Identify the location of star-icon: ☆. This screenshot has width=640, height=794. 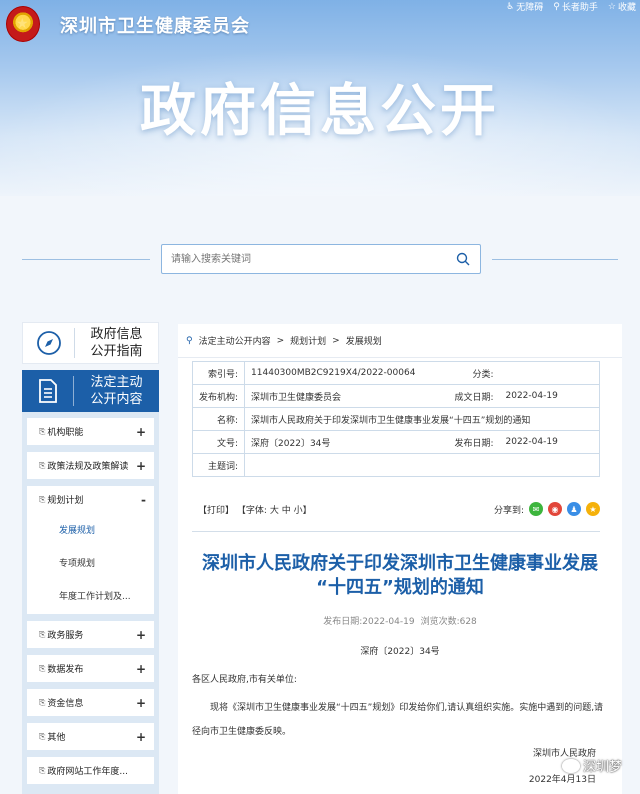
(611, 6).